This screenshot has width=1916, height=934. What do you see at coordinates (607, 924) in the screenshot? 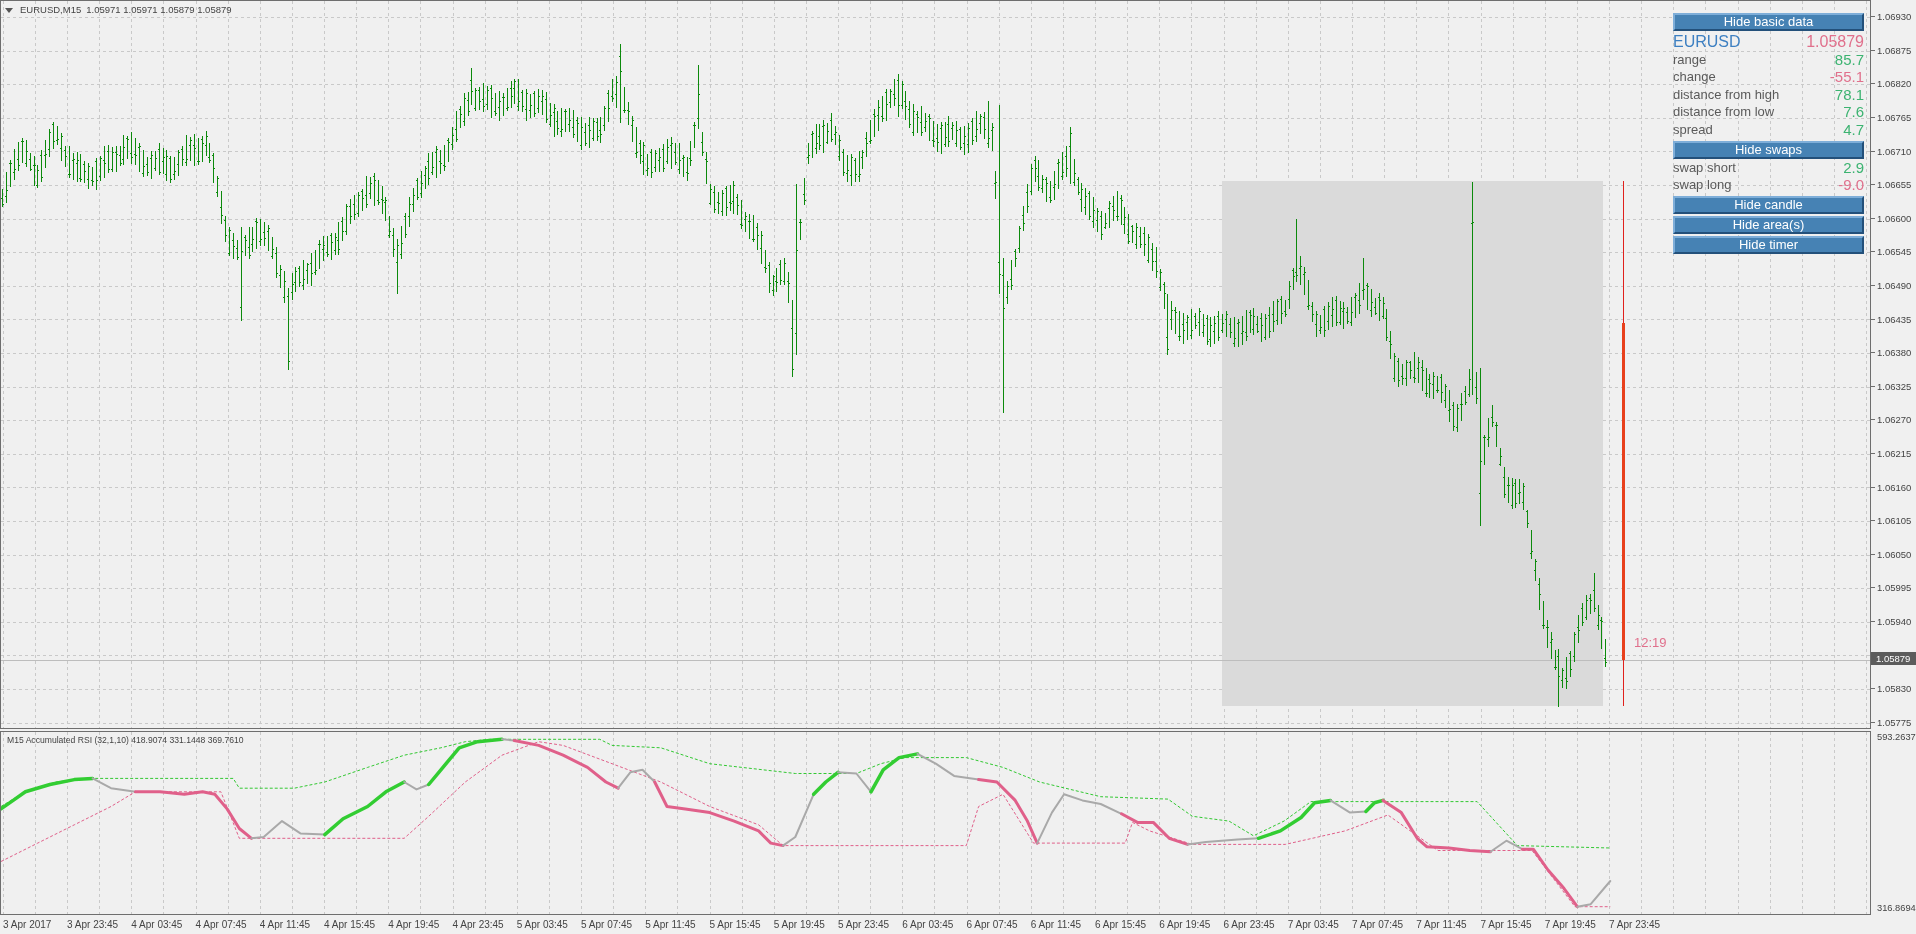
I see `time-axis-label: 5 Apr 07:45` at bounding box center [607, 924].